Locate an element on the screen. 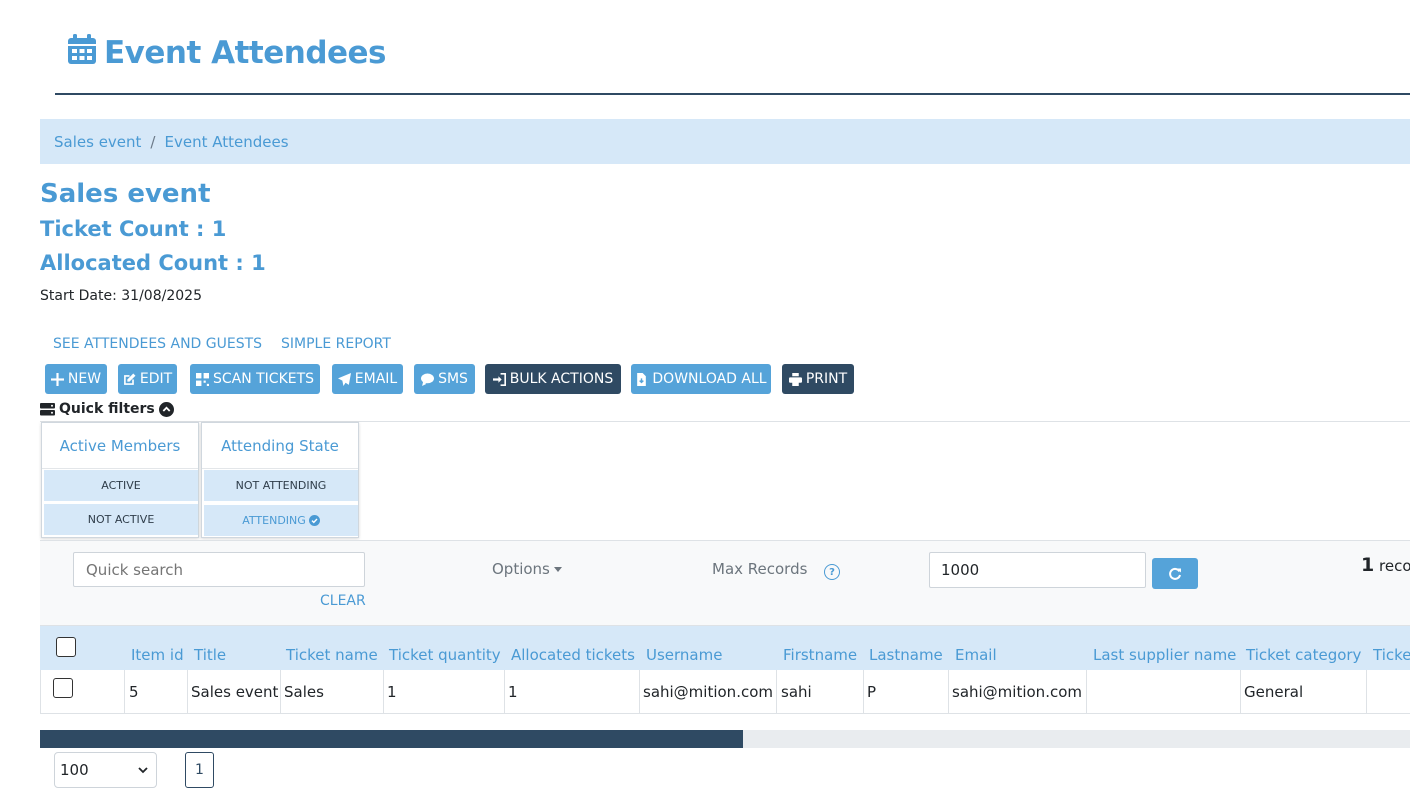 This screenshot has width=1410, height=790. cell-ticket-category: General is located at coordinates (1274, 692).